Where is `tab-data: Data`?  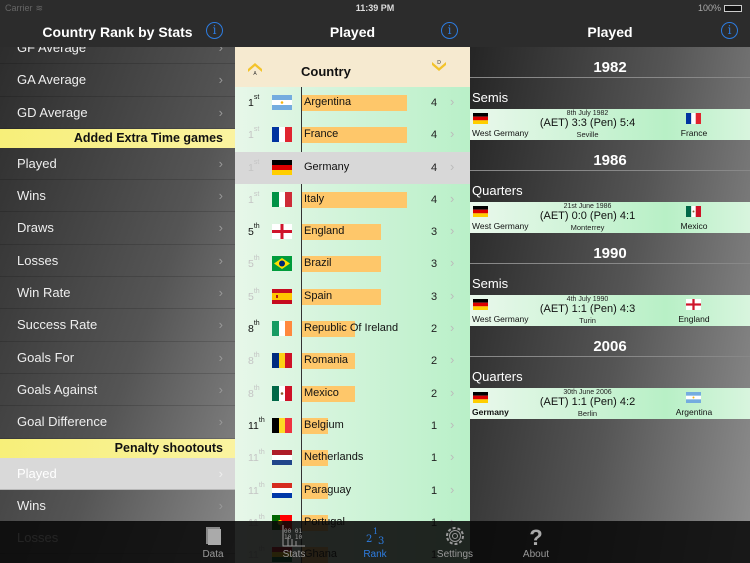 tab-data: Data is located at coordinates (213, 542).